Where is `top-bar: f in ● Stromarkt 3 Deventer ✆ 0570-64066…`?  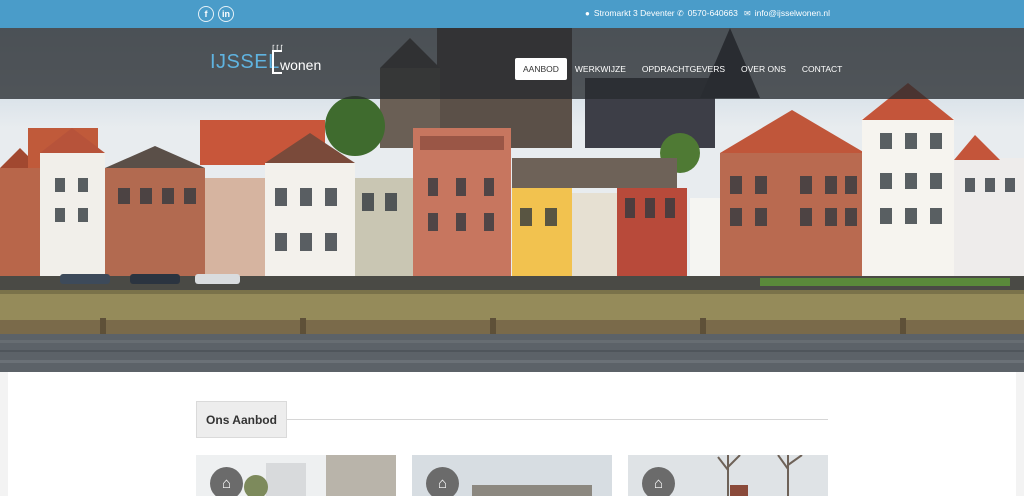 top-bar: f in ● Stromarkt 3 Deventer ✆ 0570-64066… is located at coordinates (512, 14).